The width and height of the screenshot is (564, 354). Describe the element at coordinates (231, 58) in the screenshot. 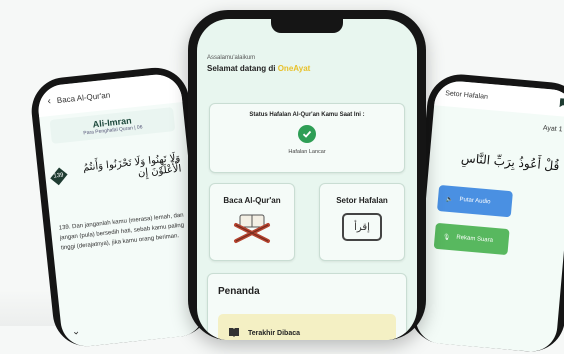

I see `greeting-salam: Assalamu'alaikum` at that location.